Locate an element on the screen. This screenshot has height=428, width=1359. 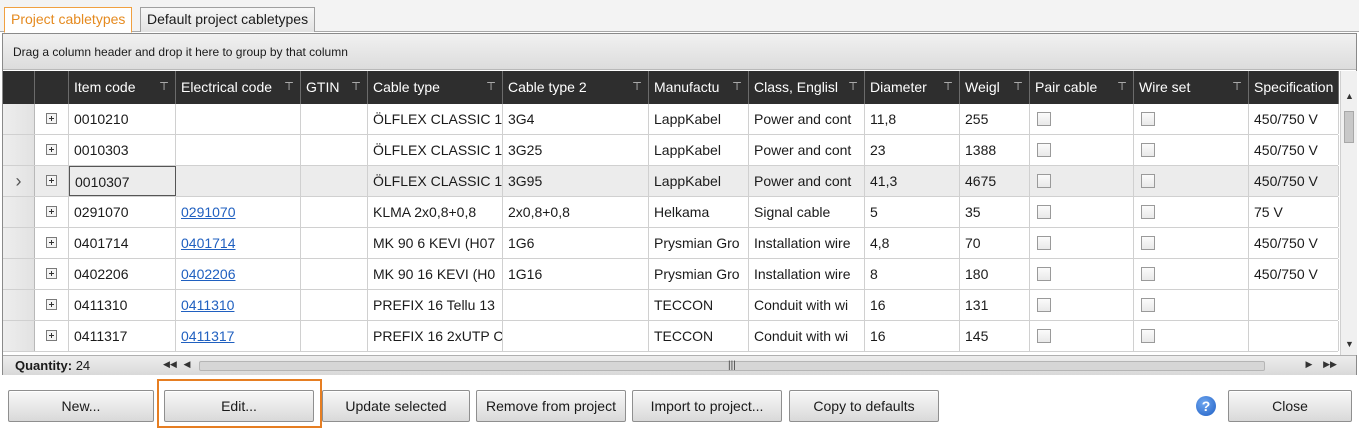
manufacturer-cell: Helkama is located at coordinates (699, 212).